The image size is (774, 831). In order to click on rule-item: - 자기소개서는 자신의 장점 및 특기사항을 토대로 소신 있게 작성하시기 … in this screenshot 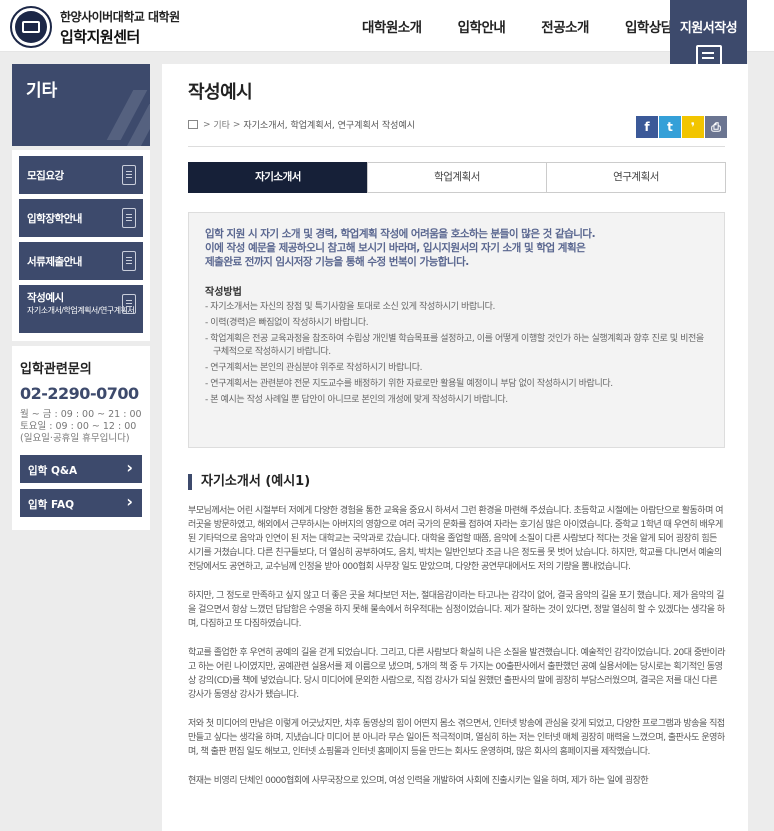, I will do `click(350, 307)`.